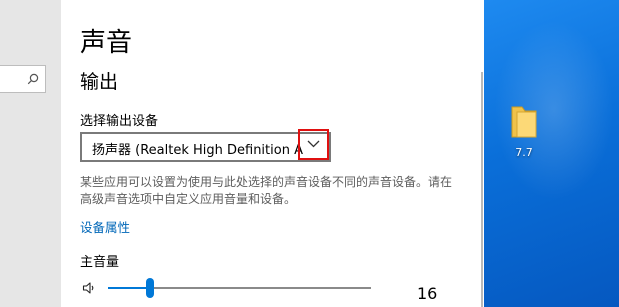 This screenshot has height=307, width=619. I want to click on master-volume-slider-thumb, so click(150, 288).